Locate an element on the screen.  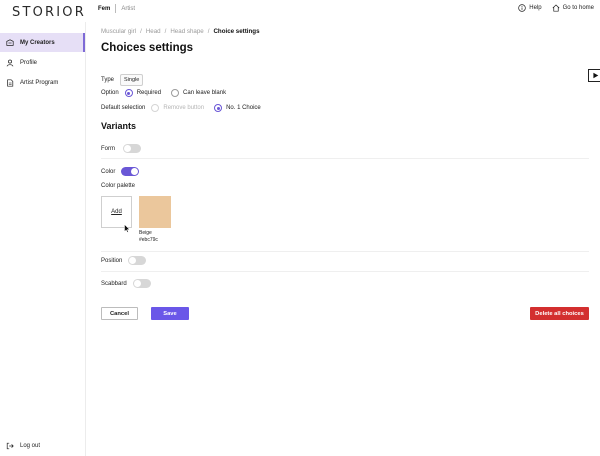
position-row: Position is located at coordinates (124, 260).